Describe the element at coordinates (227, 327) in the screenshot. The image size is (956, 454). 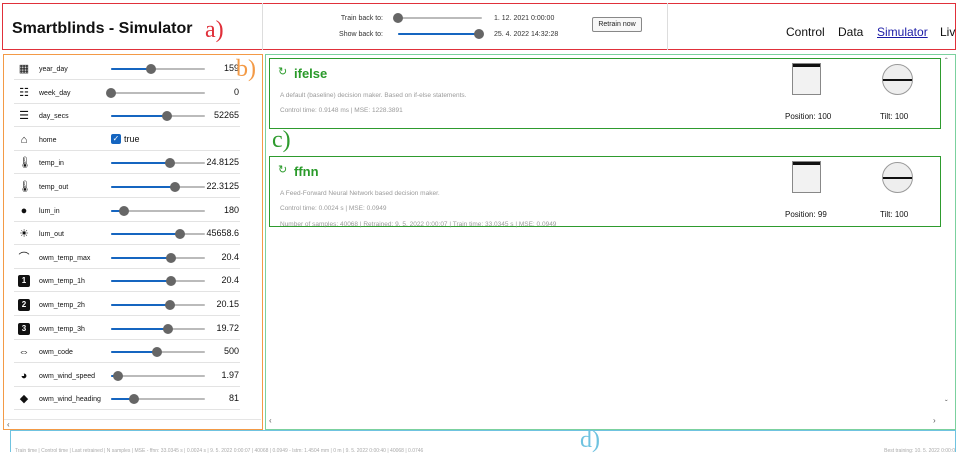
I see `feature-value: 19.72` at that location.